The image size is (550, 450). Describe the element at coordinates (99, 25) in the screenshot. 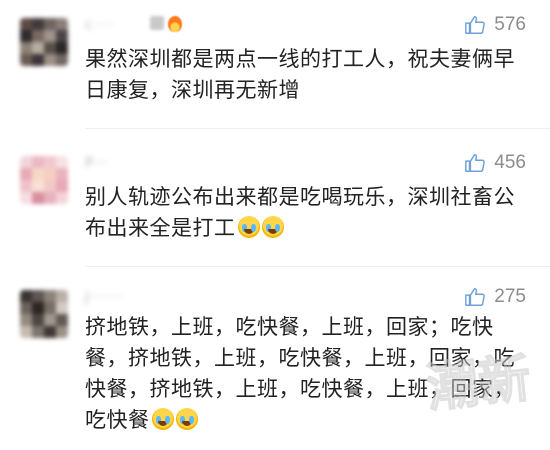

I see `username: c····` at that location.